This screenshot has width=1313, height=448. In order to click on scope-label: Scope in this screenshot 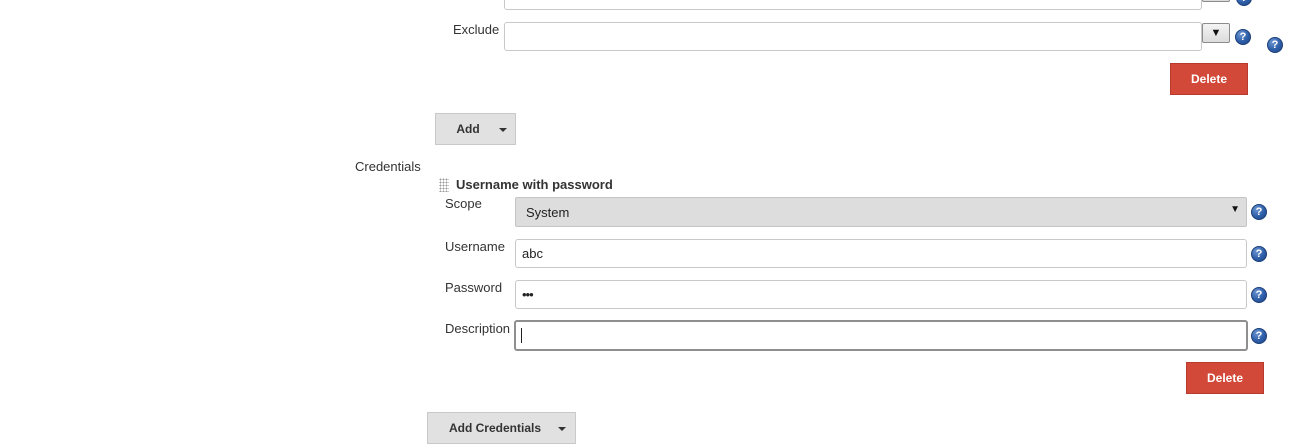, I will do `click(463, 203)`.